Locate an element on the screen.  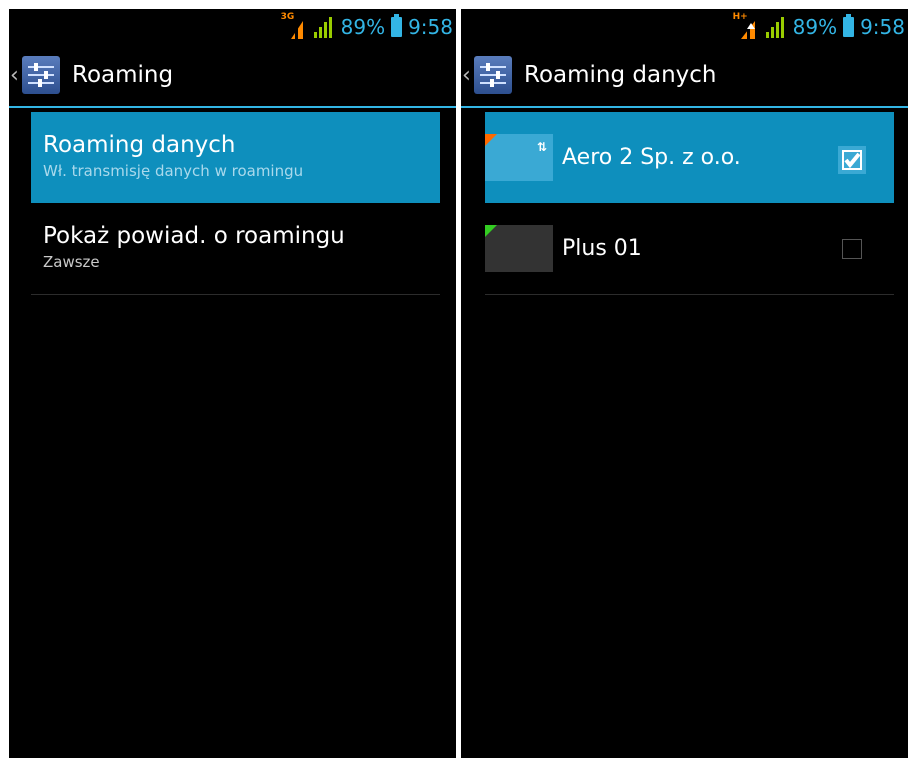
checkmark-icon is located at coordinates (852, 164).